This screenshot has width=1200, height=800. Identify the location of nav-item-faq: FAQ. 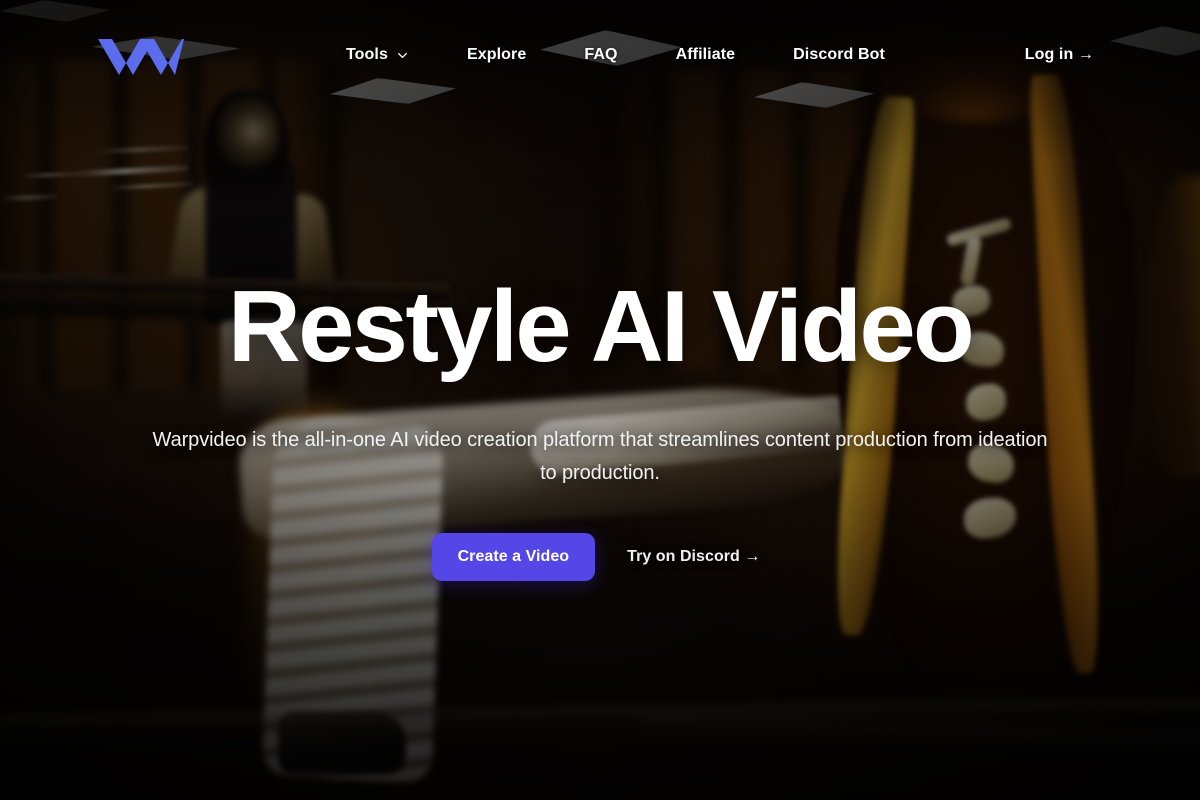
(600, 55).